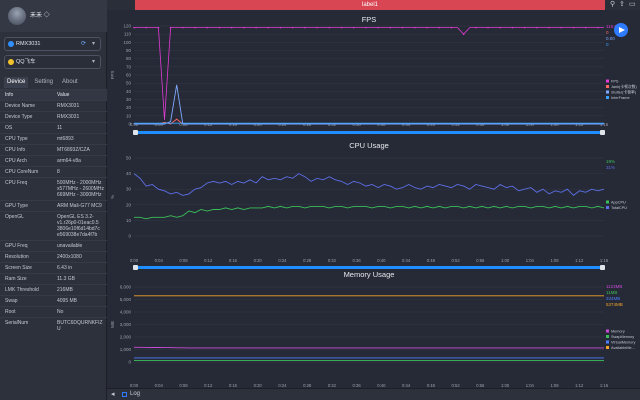 The image size is (640, 400). Describe the element at coordinates (52, 44) in the screenshot. I see `device-select: RMX3031 ⟳ ▾` at that location.